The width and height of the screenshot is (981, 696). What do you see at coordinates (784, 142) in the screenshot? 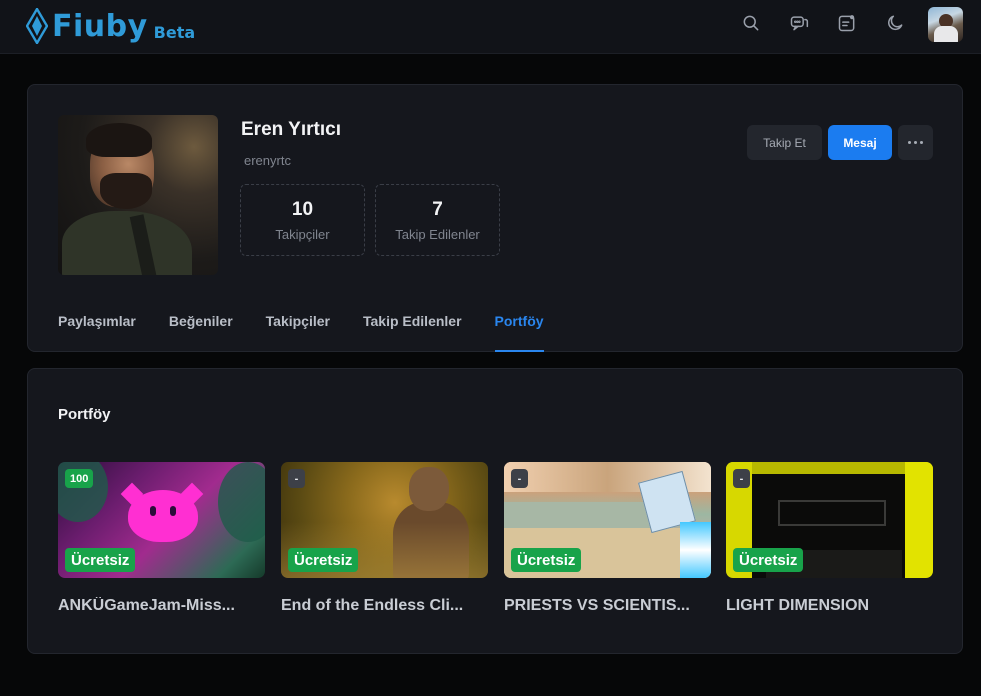
I see `follow-button: Takip Et` at bounding box center [784, 142].